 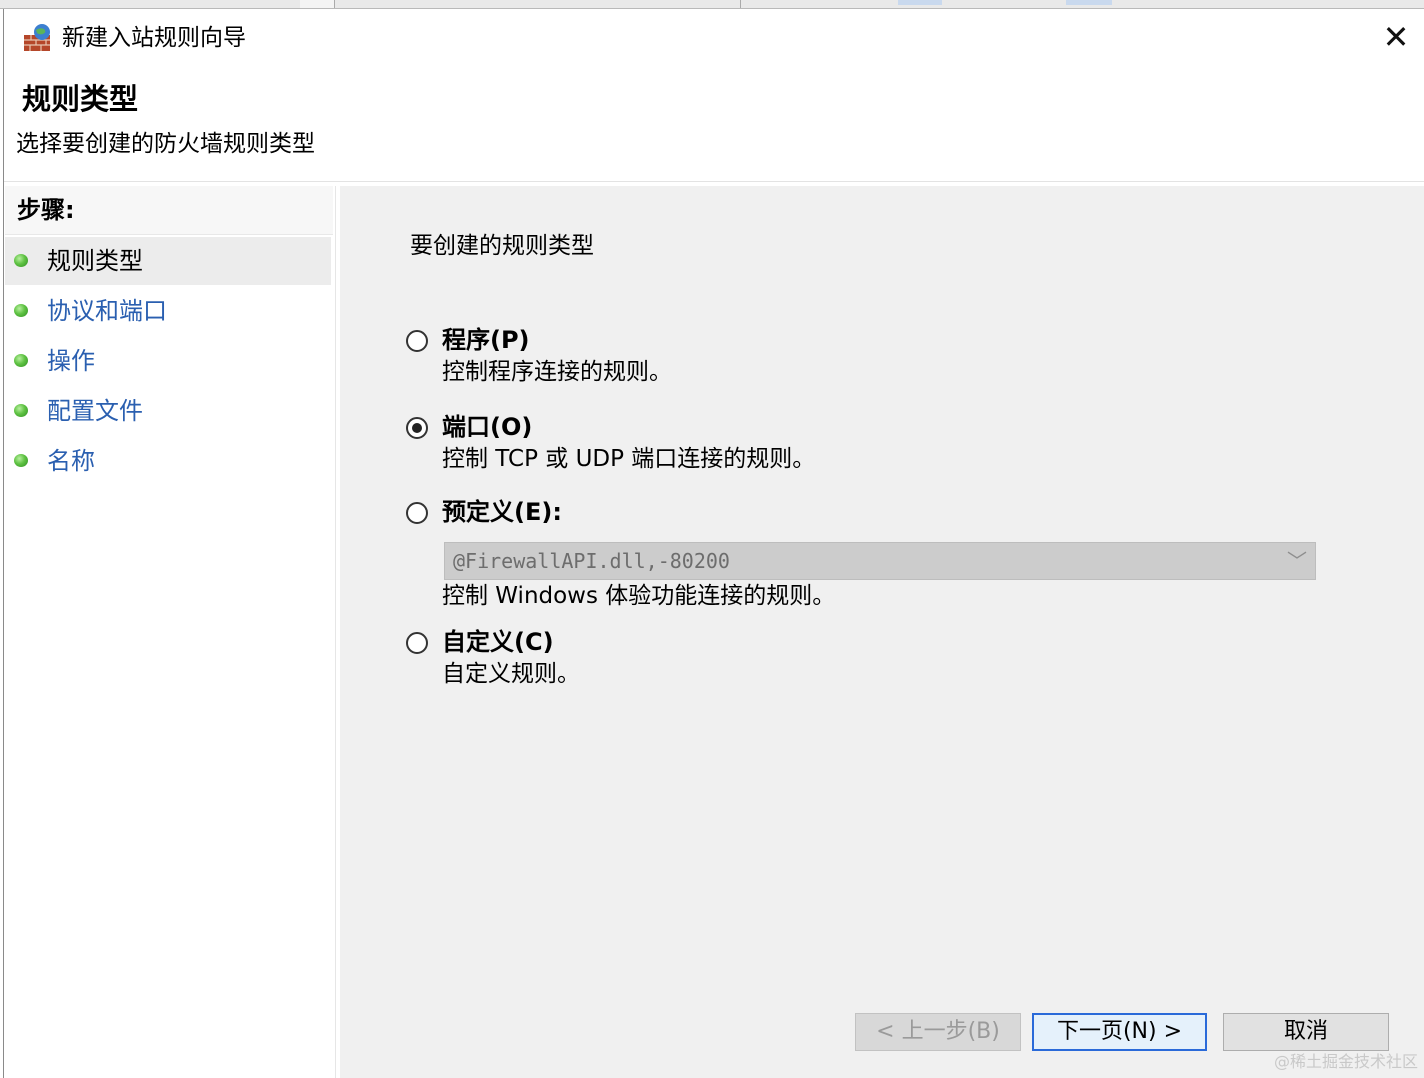 What do you see at coordinates (938, 1032) in the screenshot?
I see `back-button: < 上一步(B)` at bounding box center [938, 1032].